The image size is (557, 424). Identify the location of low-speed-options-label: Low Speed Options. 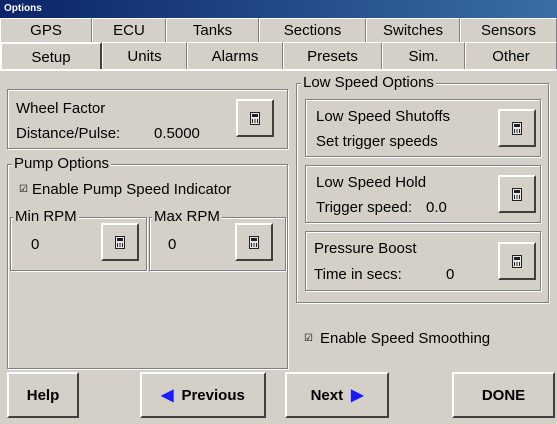
(368, 83).